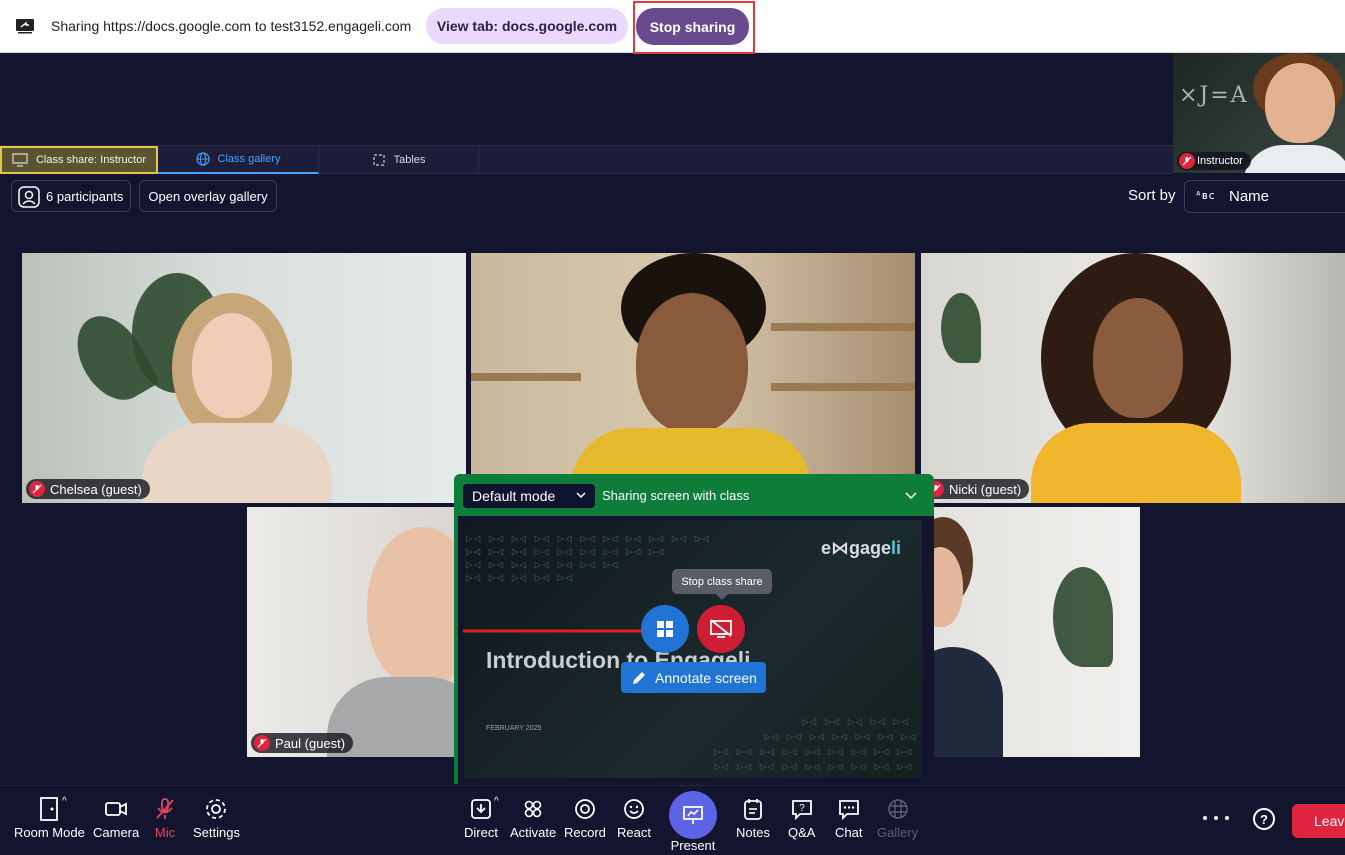 Image resolution: width=1345 pixels, height=855 pixels. What do you see at coordinates (514, 496) in the screenshot?
I see `mode-value: Default mode` at bounding box center [514, 496].